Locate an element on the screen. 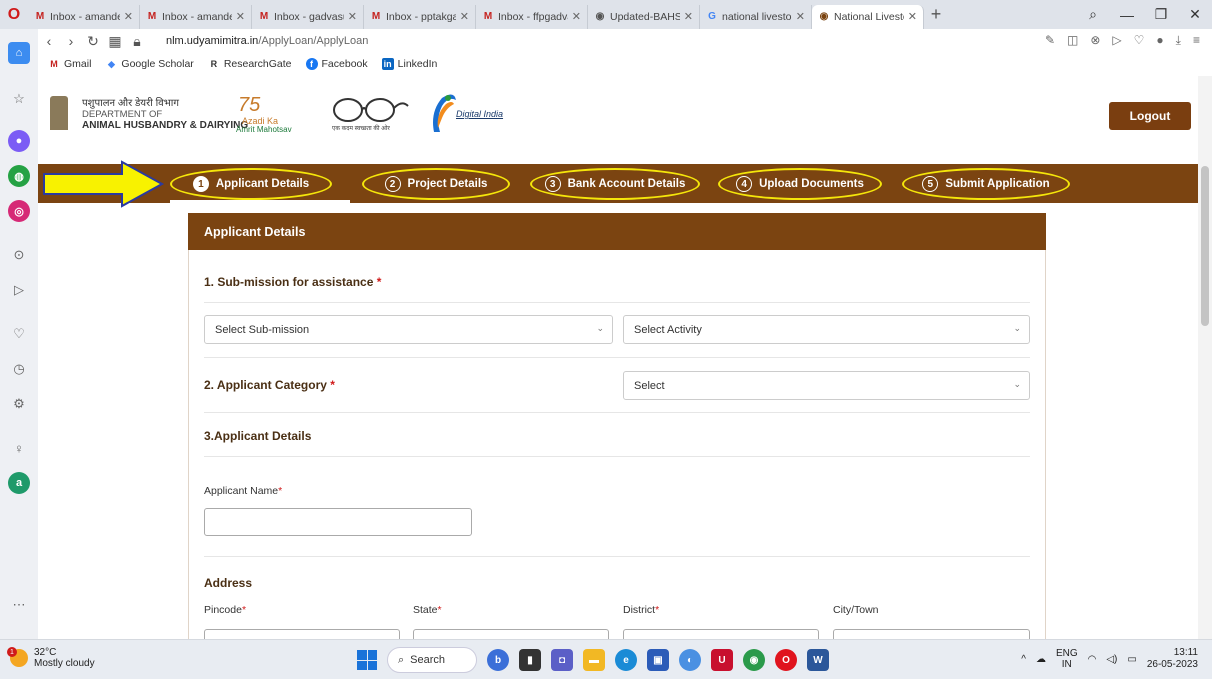  browser-tab: MInbox - gadvasuvet✕ is located at coordinates (308, 16).